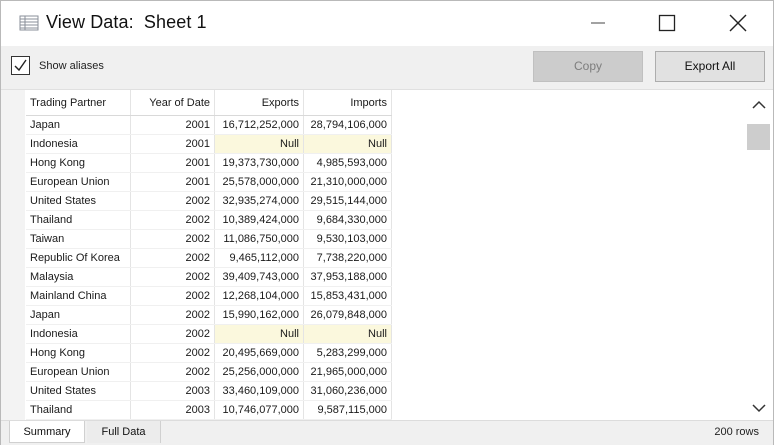 The image size is (774, 445). I want to click on imports-cell: 21,965,000,000, so click(347, 372).